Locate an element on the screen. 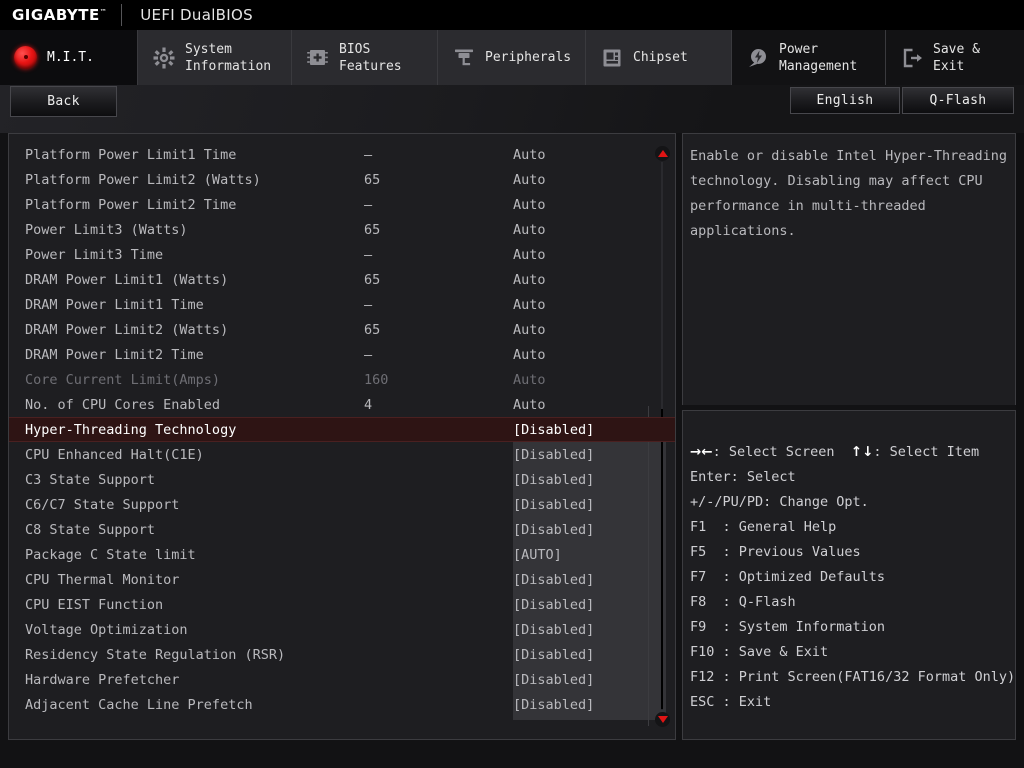 Image resolution: width=1024 pixels, height=768 pixels. settings-row-label: CPU Enhanced Halt(C1E) is located at coordinates (114, 454).